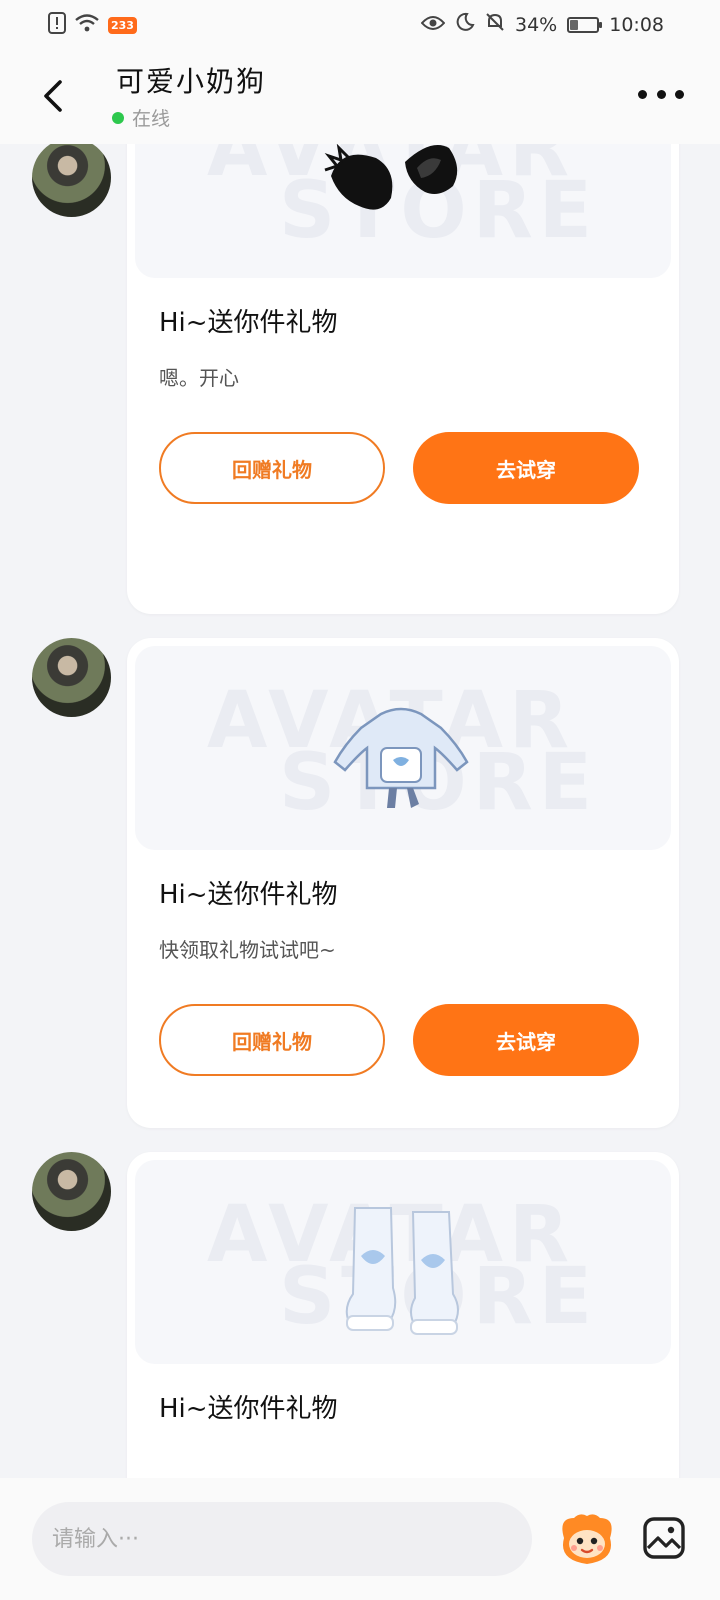 The height and width of the screenshot is (1600, 720). I want to click on cat-ears-icon, so click(391, 177).